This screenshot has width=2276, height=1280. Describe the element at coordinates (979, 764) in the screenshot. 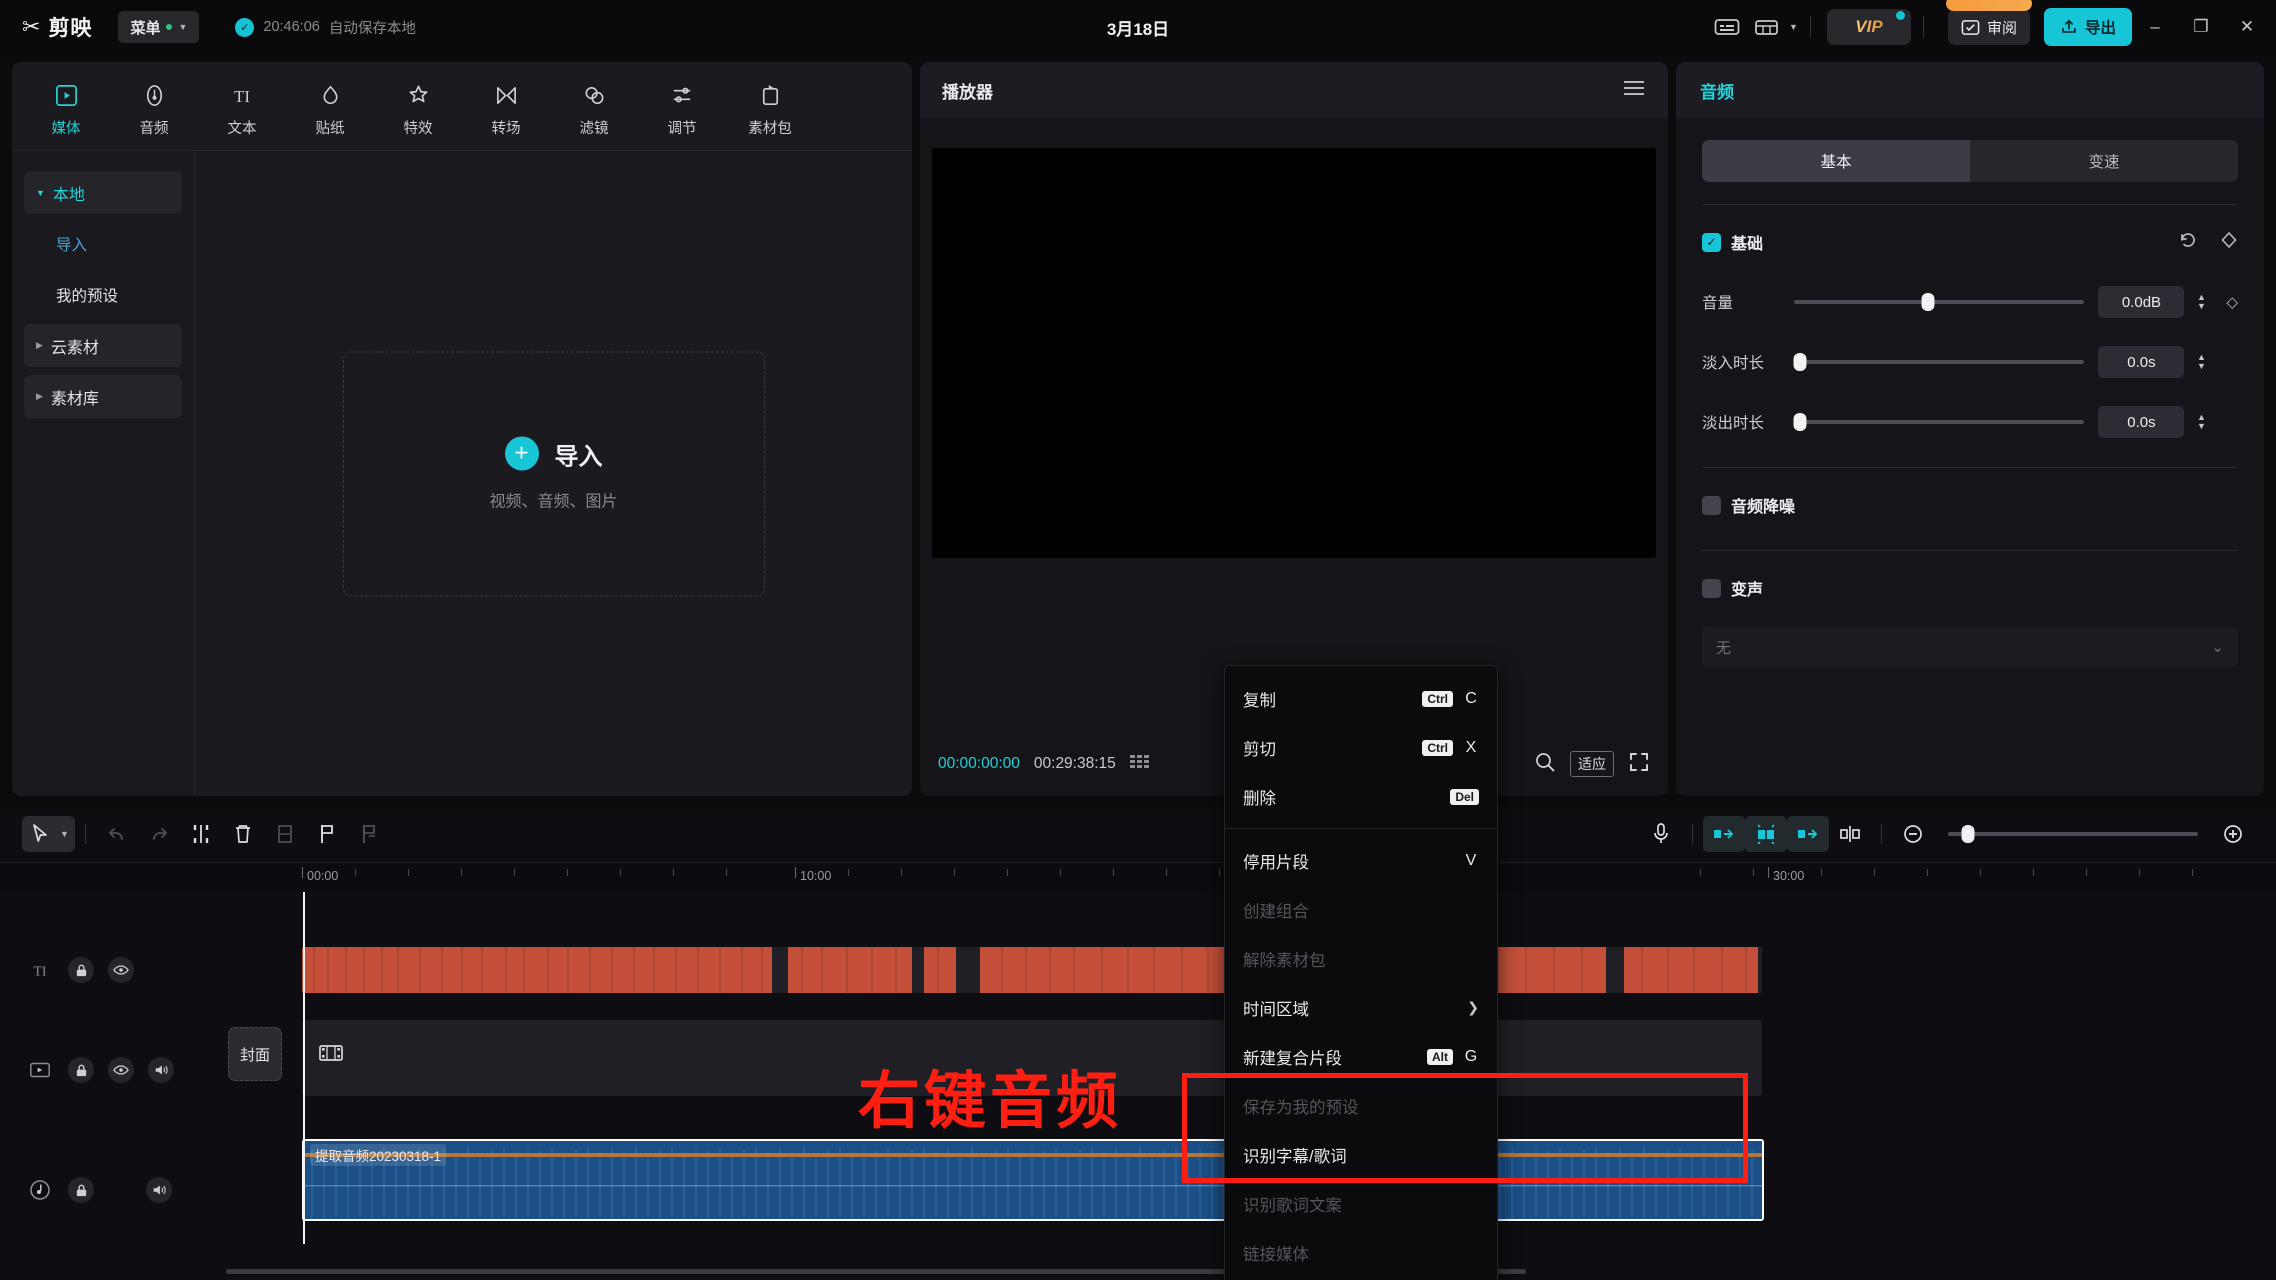

I see `current-timecode: 00:00:00:00` at that location.